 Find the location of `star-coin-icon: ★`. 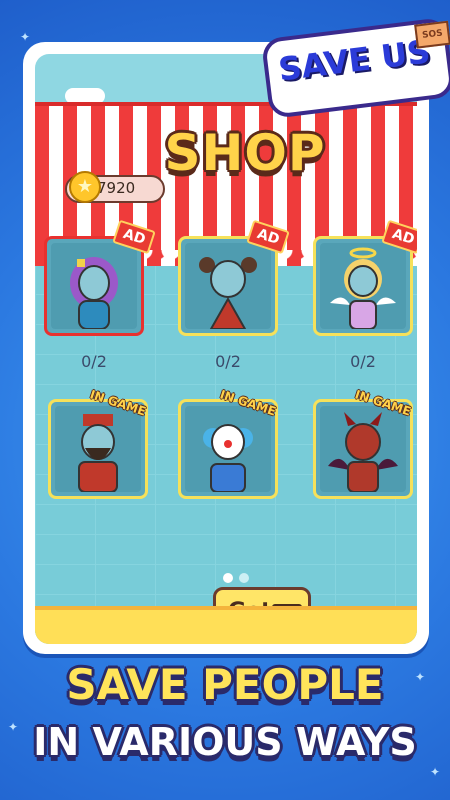

star-coin-icon: ★ is located at coordinates (85, 187).